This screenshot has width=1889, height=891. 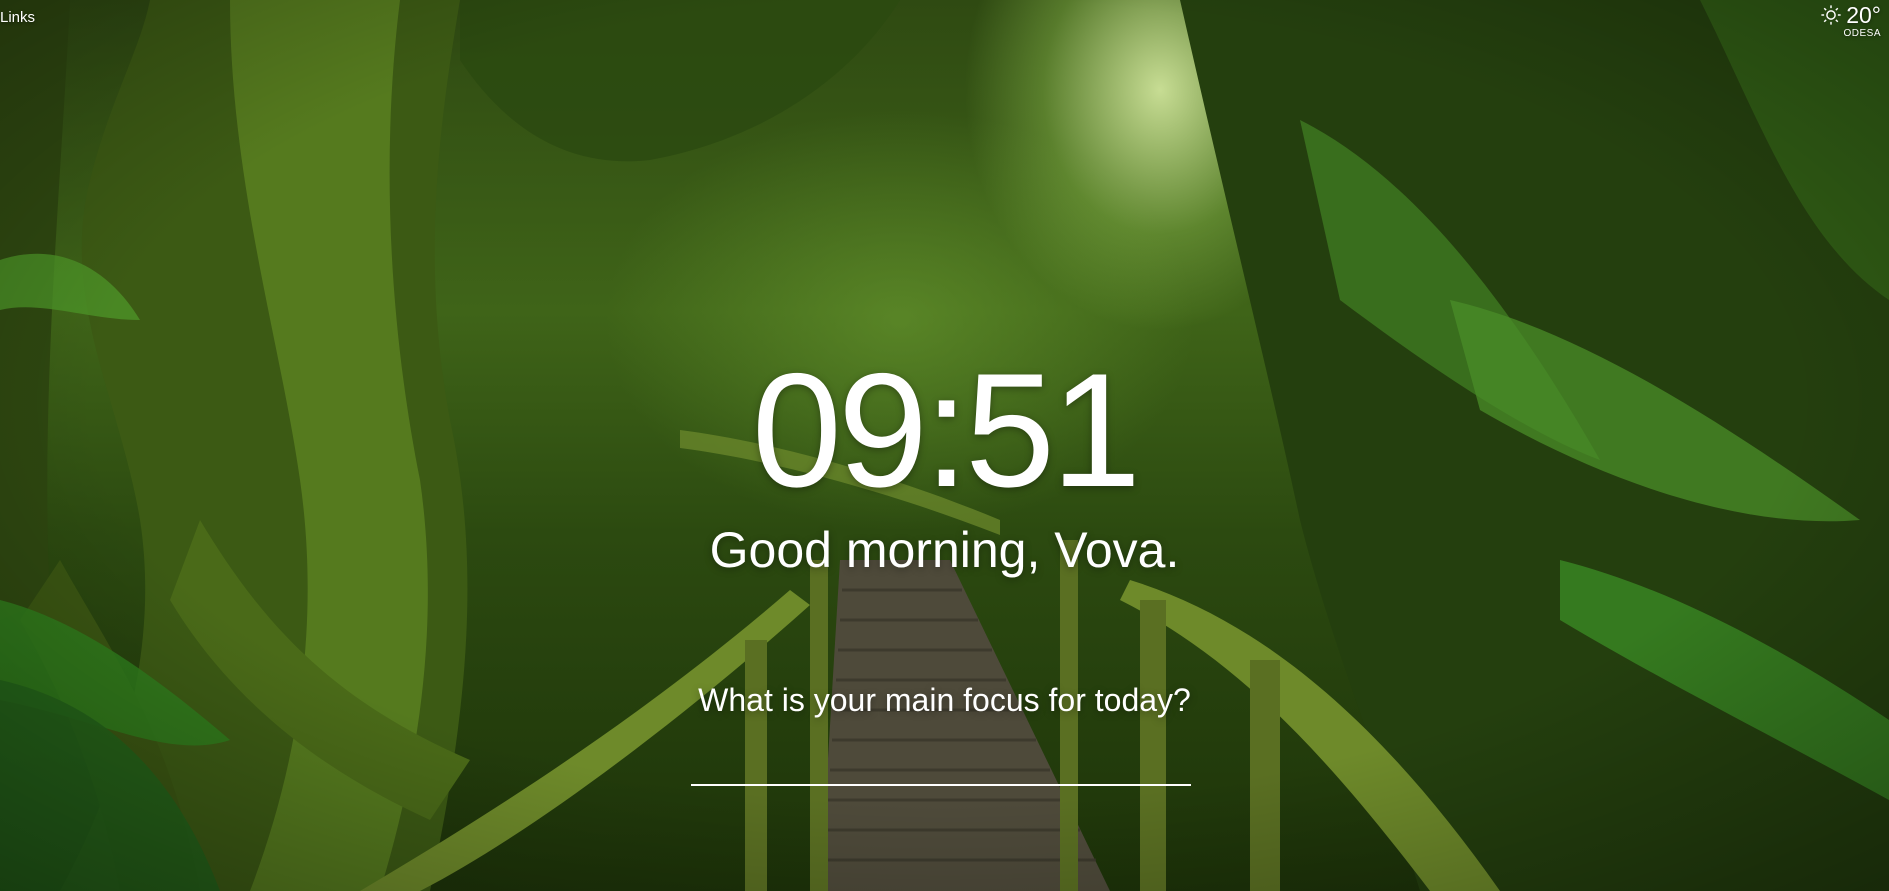 I want to click on links-button: Links, so click(x=17, y=17).